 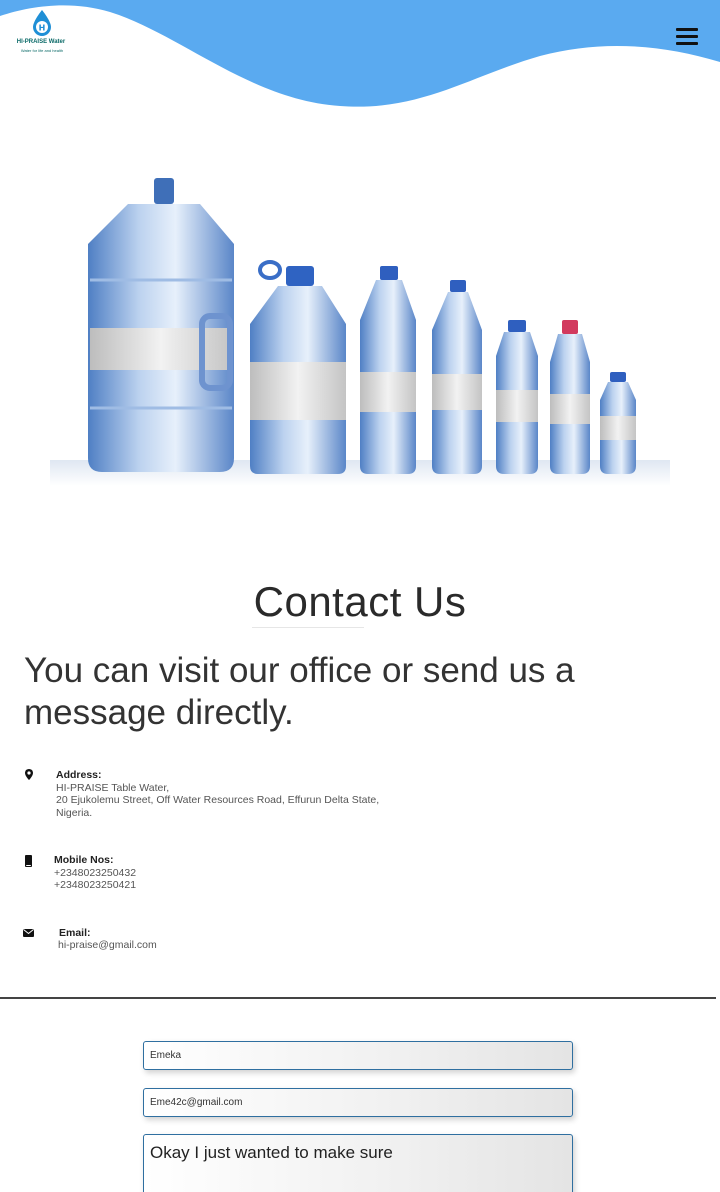 What do you see at coordinates (308, 627) in the screenshot?
I see `title-underline` at bounding box center [308, 627].